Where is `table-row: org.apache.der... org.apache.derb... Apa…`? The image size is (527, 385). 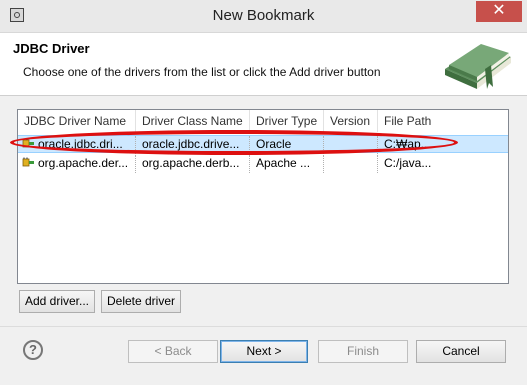 table-row: org.apache.der... org.apache.derb... Apa… is located at coordinates (263, 164).